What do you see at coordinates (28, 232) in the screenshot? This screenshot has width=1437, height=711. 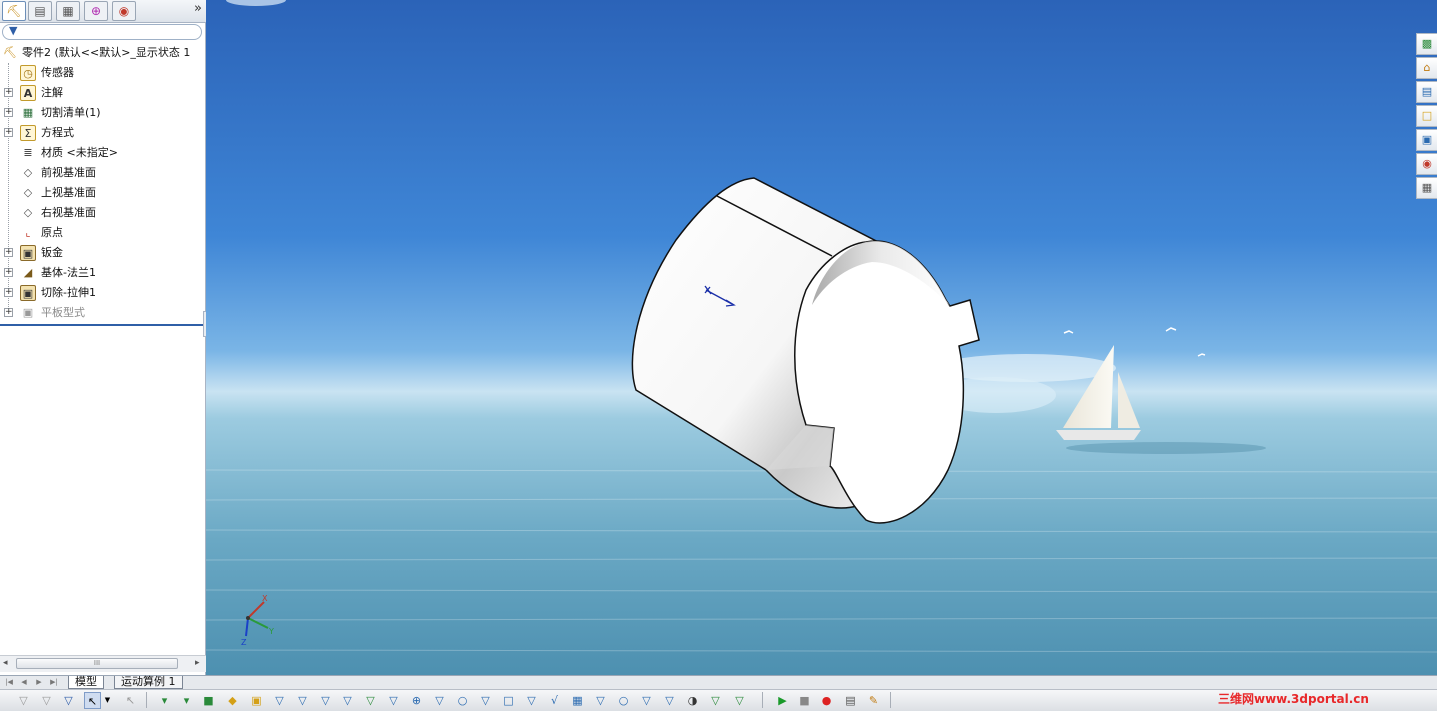 I see `origin-icon: ⌞` at bounding box center [28, 232].